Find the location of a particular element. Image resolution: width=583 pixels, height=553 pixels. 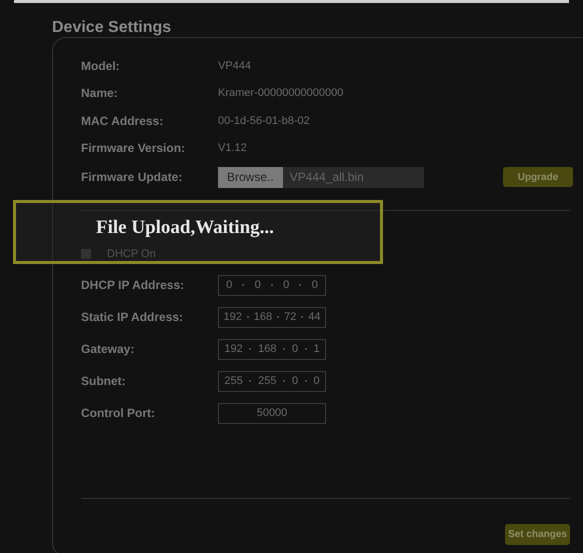

file-name-field: VP444_all.bin is located at coordinates (353, 177).